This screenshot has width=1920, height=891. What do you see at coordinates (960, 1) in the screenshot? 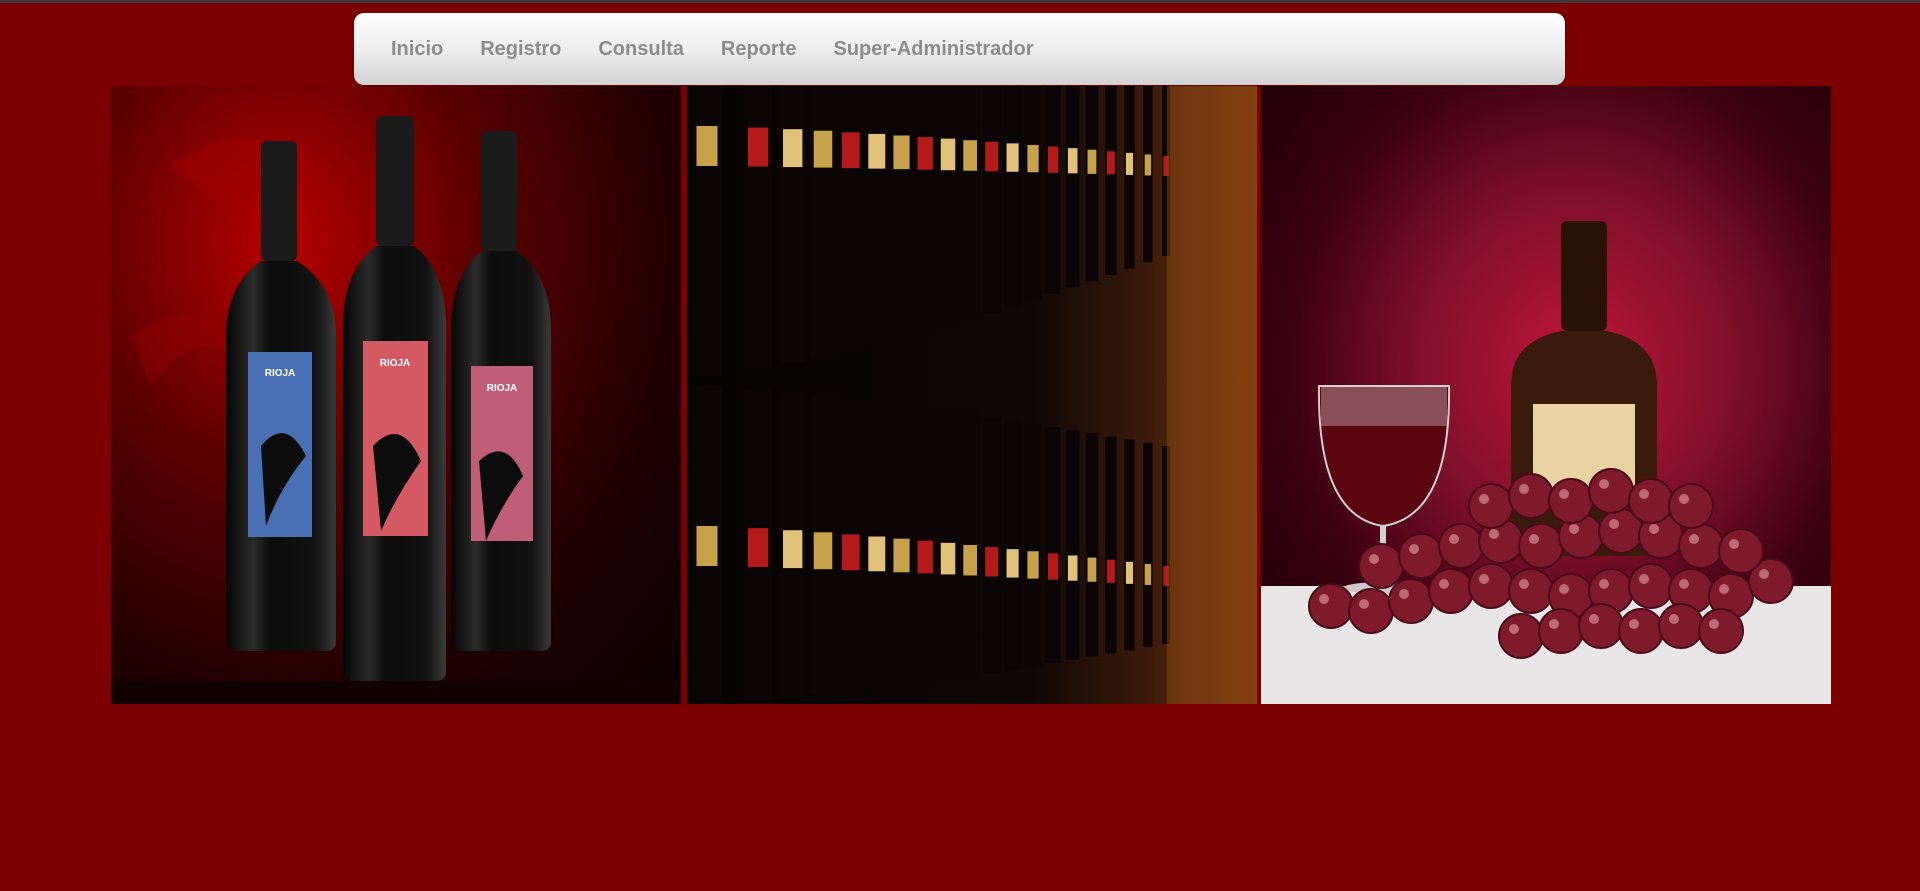
I see `top-border-line` at bounding box center [960, 1].